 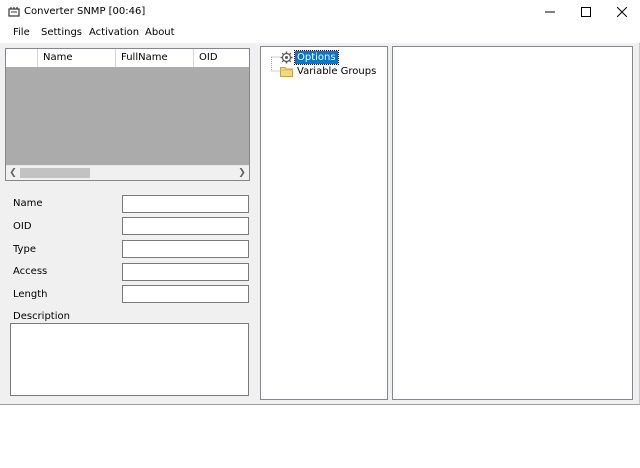 What do you see at coordinates (155, 58) in the screenshot?
I see `column-fullname: FullName` at bounding box center [155, 58].